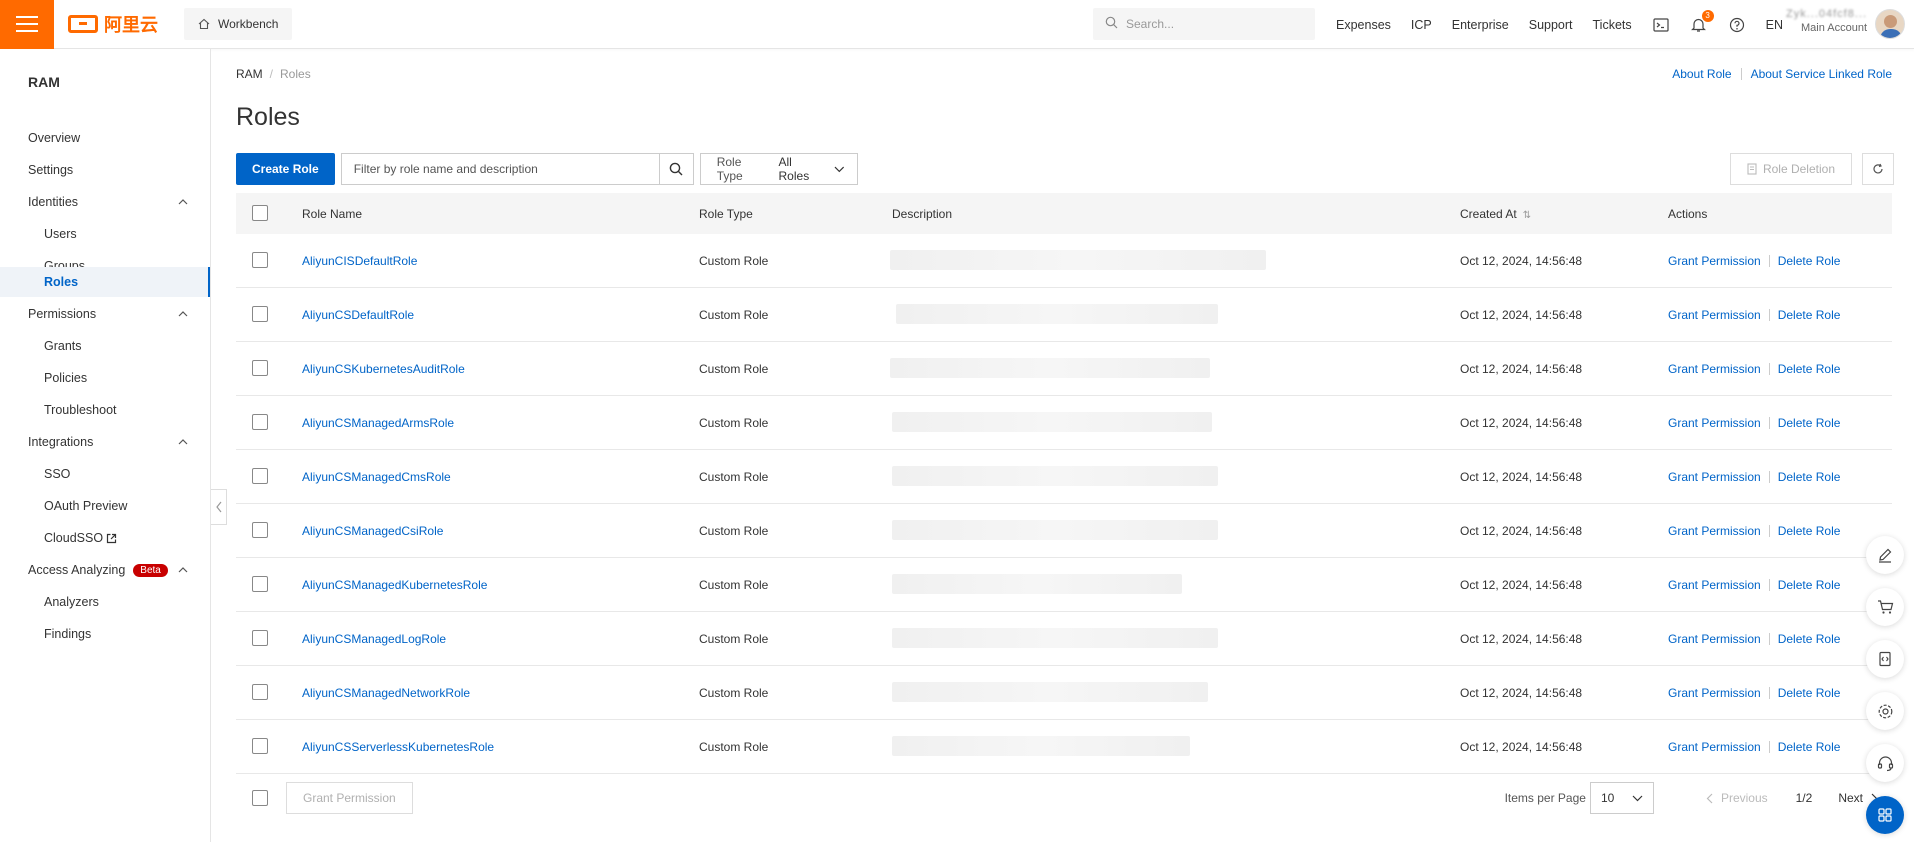 The width and height of the screenshot is (1914, 842). Describe the element at coordinates (27, 24) in the screenshot. I see `menu-icon` at that location.